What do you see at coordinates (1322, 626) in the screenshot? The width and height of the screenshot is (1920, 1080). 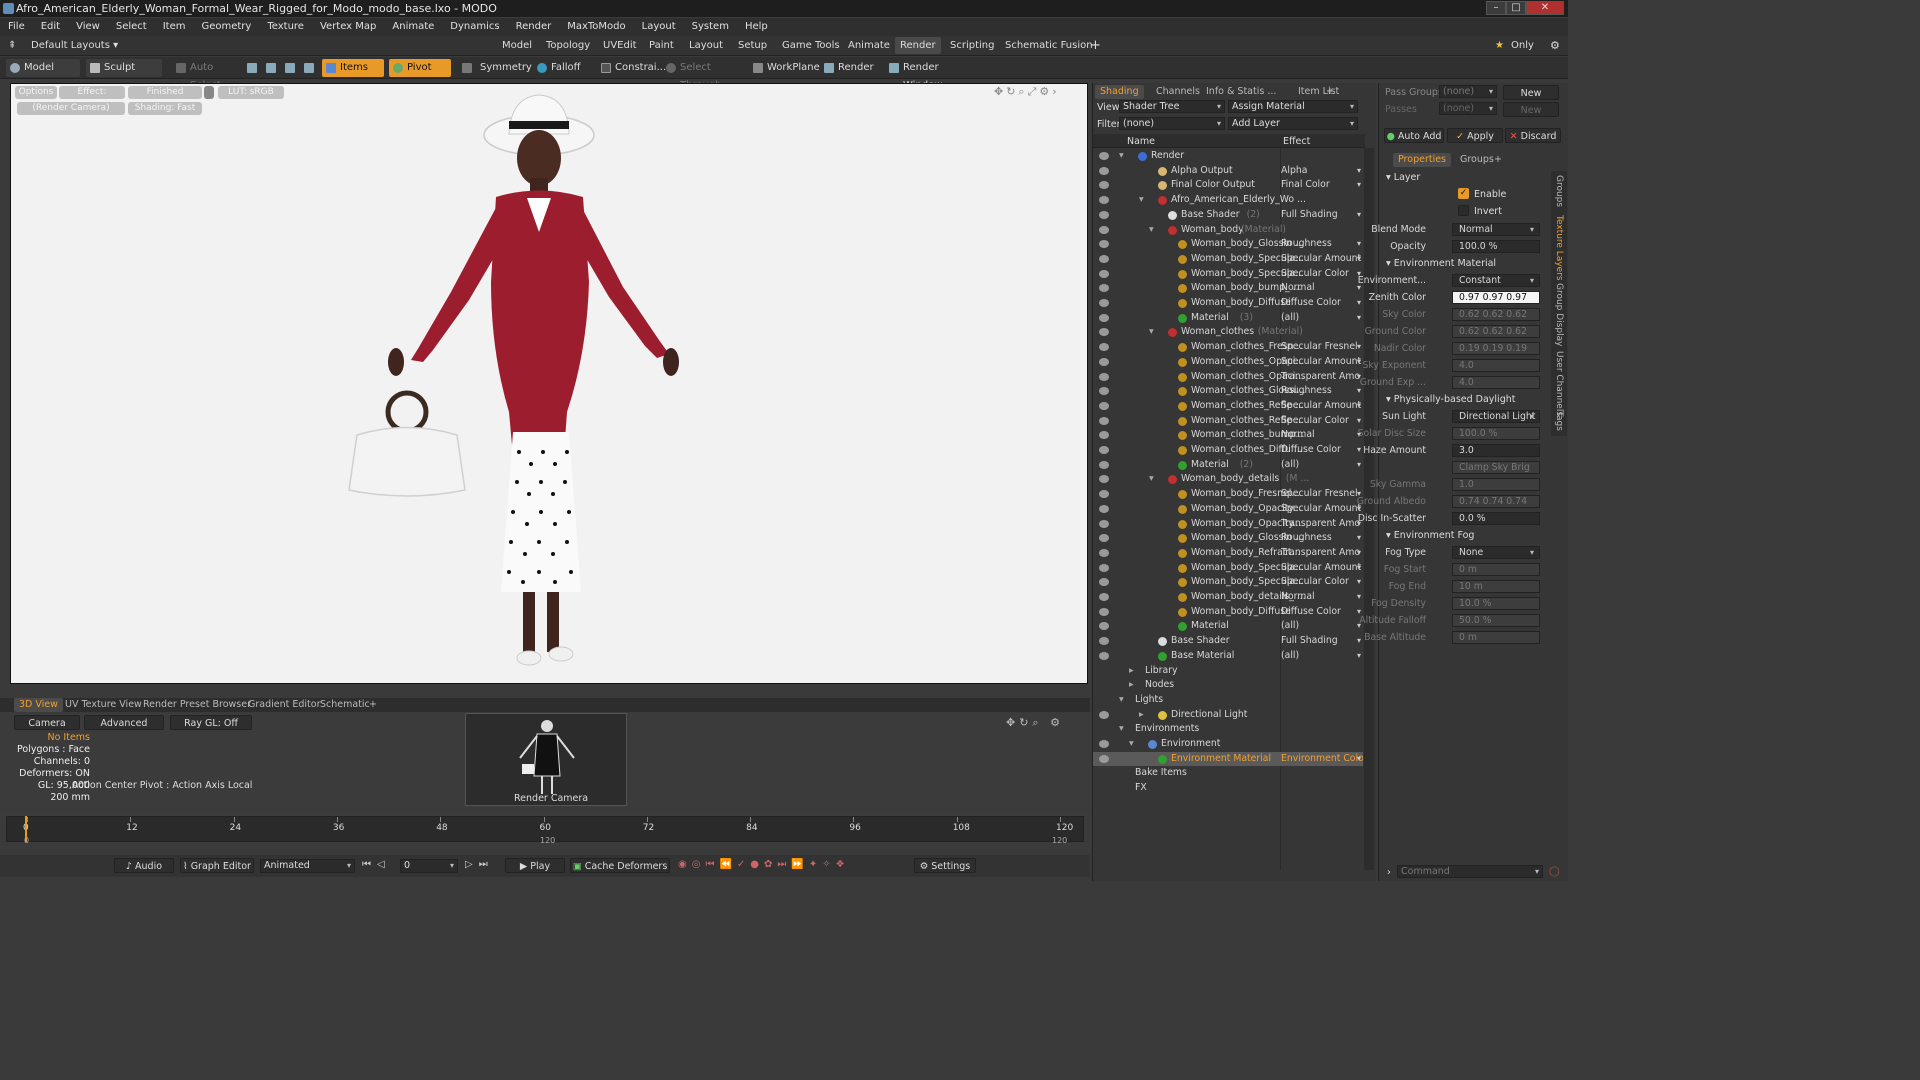 I see `tree-item-effect: (all)` at bounding box center [1322, 626].